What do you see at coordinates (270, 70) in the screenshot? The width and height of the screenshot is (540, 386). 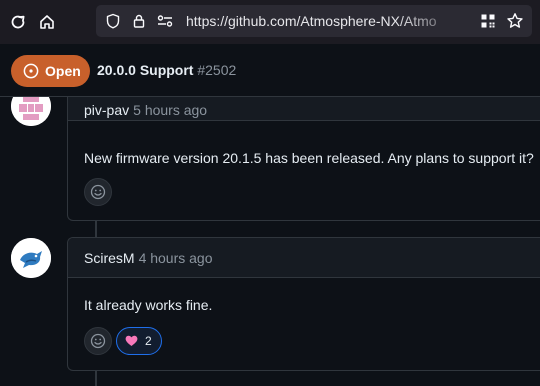 I see `issue-sticky-header: Open 20.0.0 Support #2502` at bounding box center [270, 70].